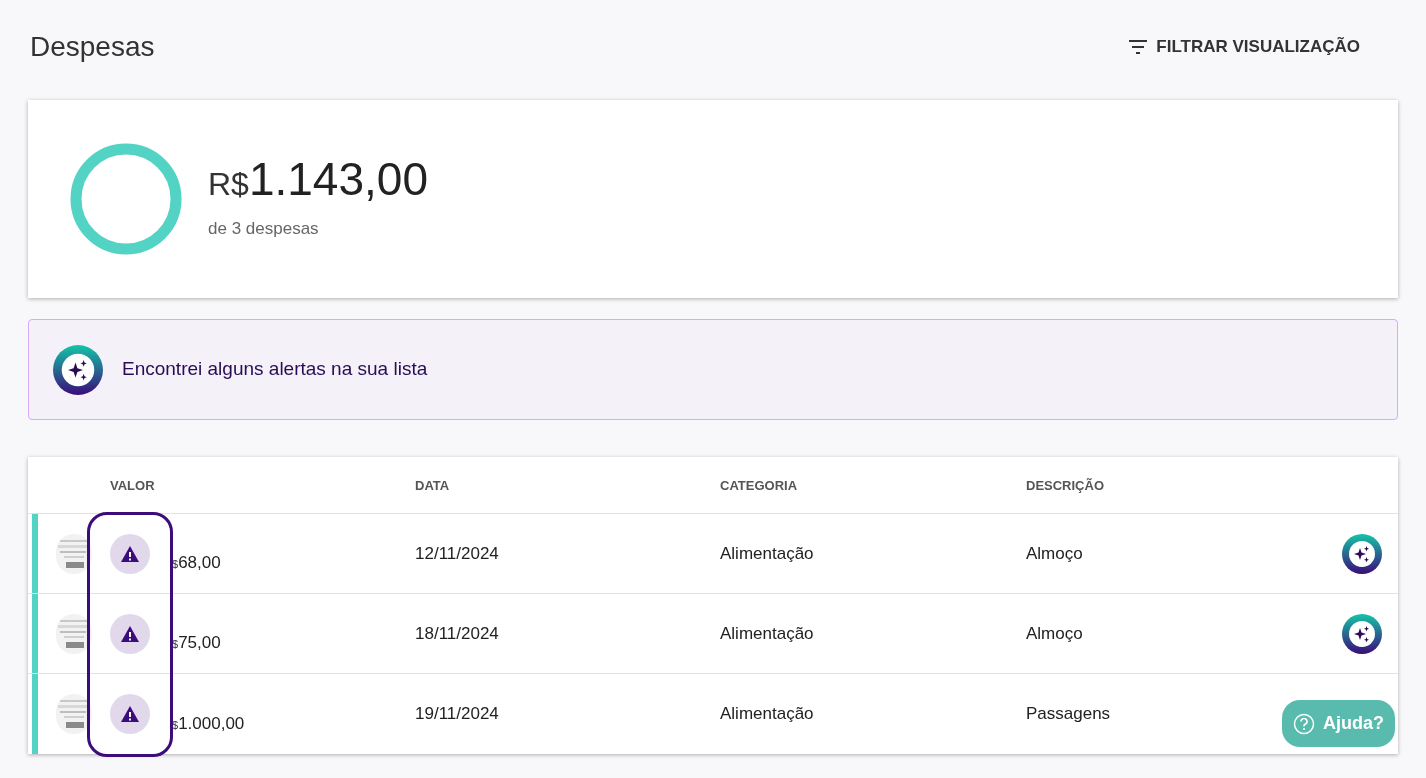  I want to click on column-header: VALOR, so click(132, 485).